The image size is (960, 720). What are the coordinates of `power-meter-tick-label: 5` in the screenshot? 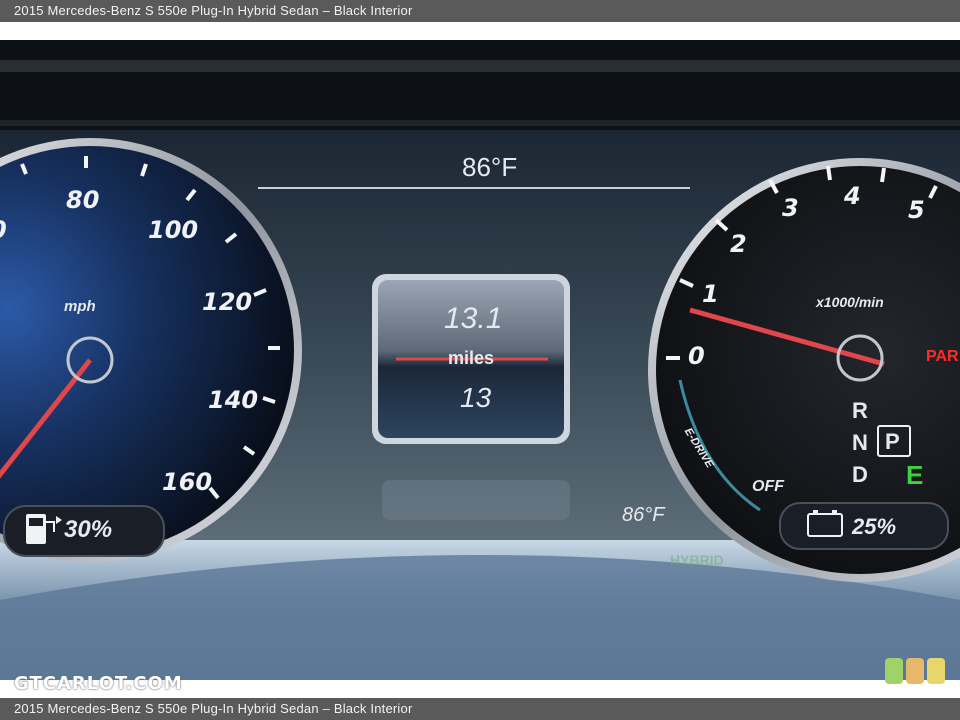 It's located at (916, 210).